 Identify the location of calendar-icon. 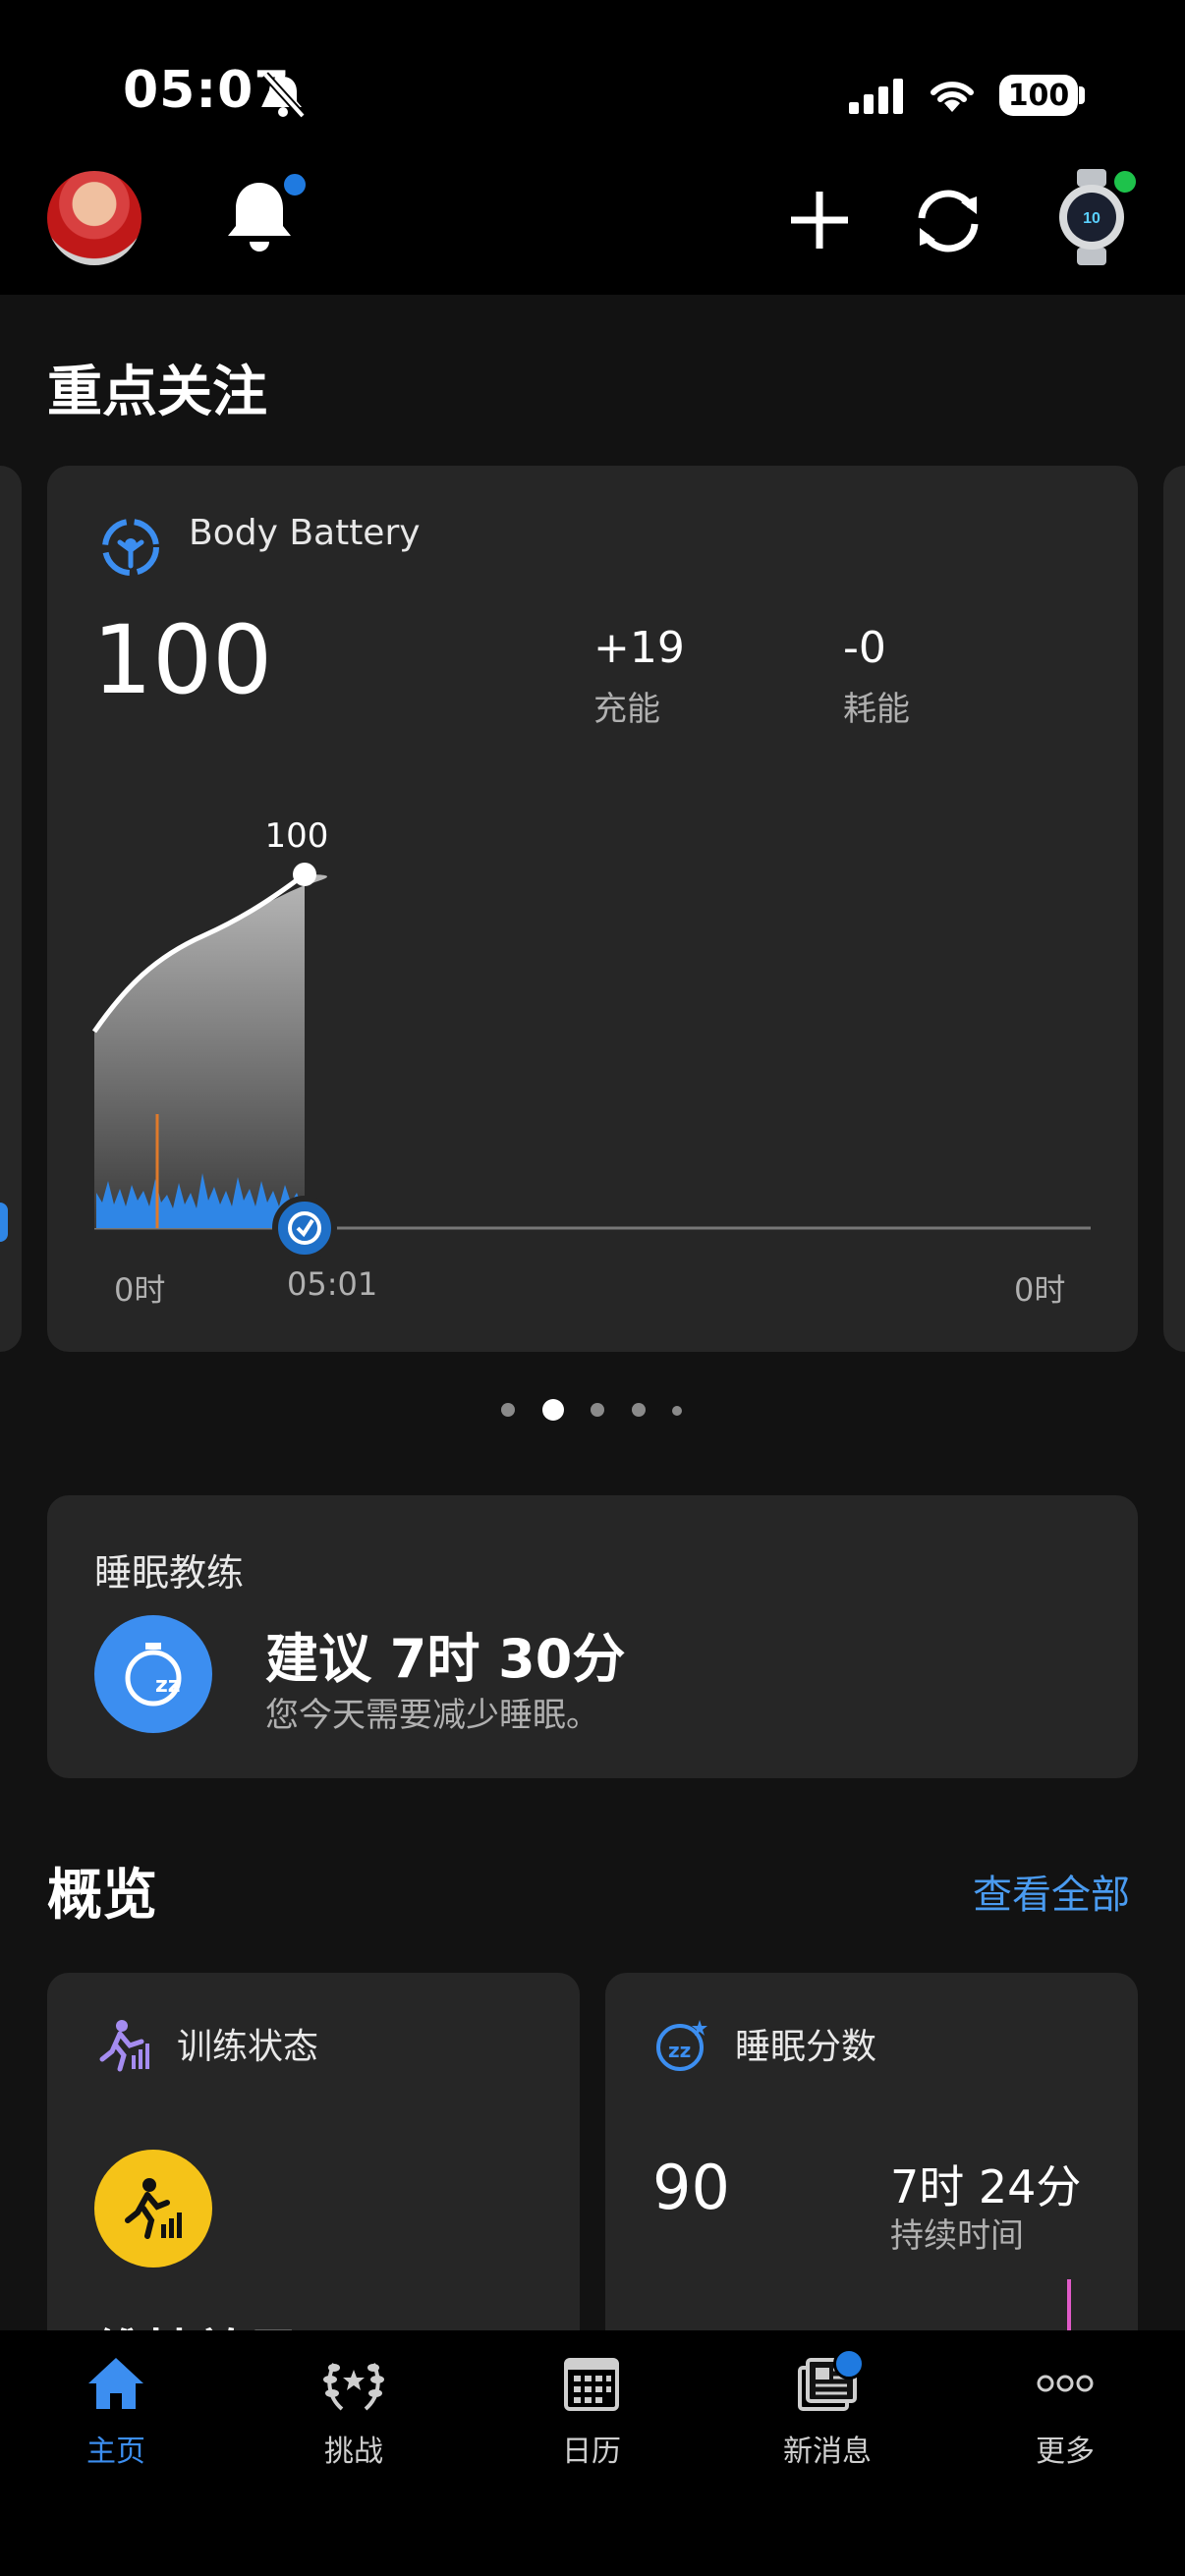
(592, 2384).